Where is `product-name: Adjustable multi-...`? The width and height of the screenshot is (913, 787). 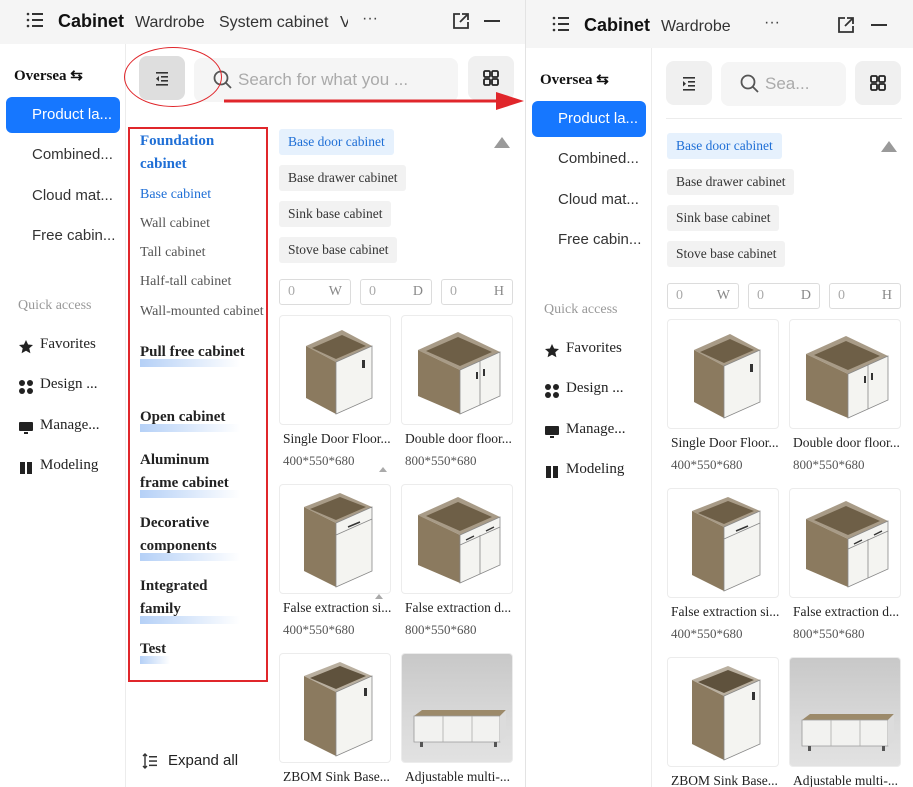
product-name: Adjustable multi-... is located at coordinates (457, 776).